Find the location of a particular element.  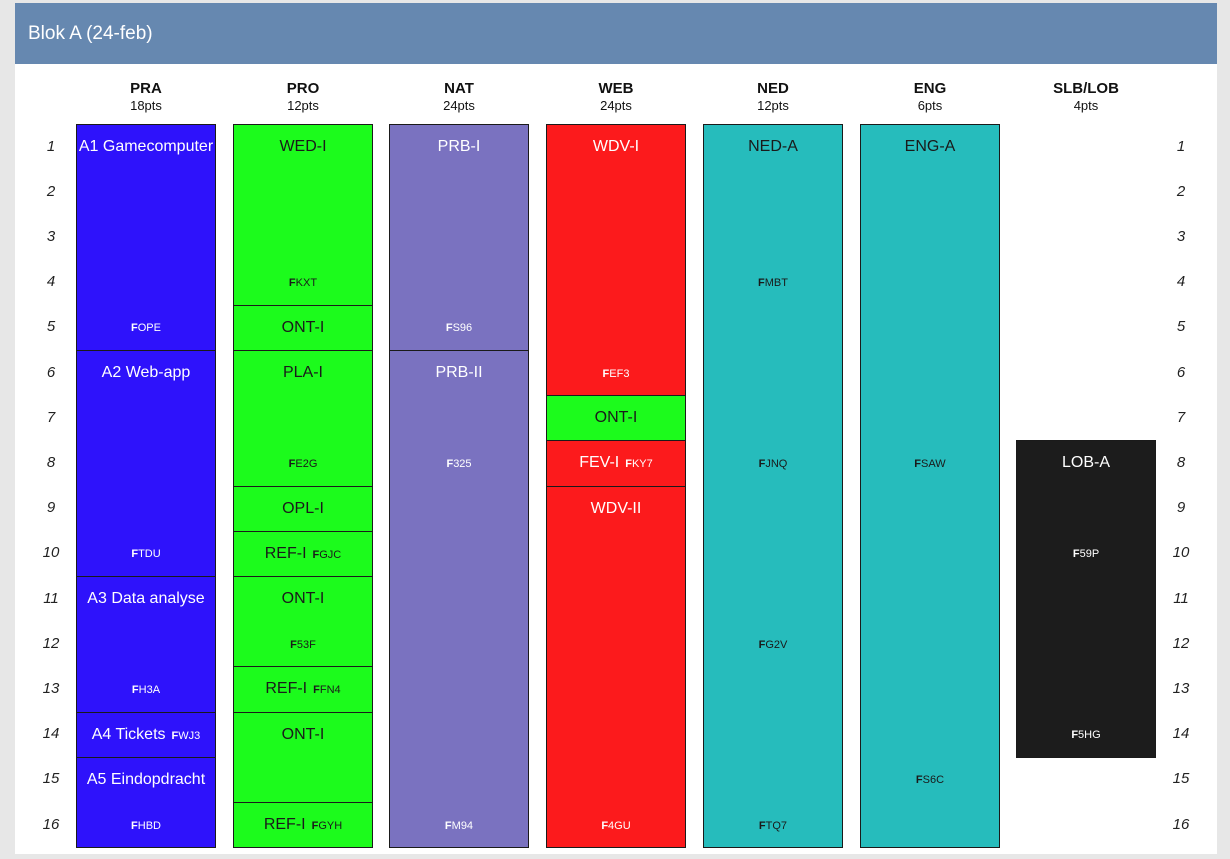

block-title-text: A3 Data analyse is located at coordinates (146, 598).